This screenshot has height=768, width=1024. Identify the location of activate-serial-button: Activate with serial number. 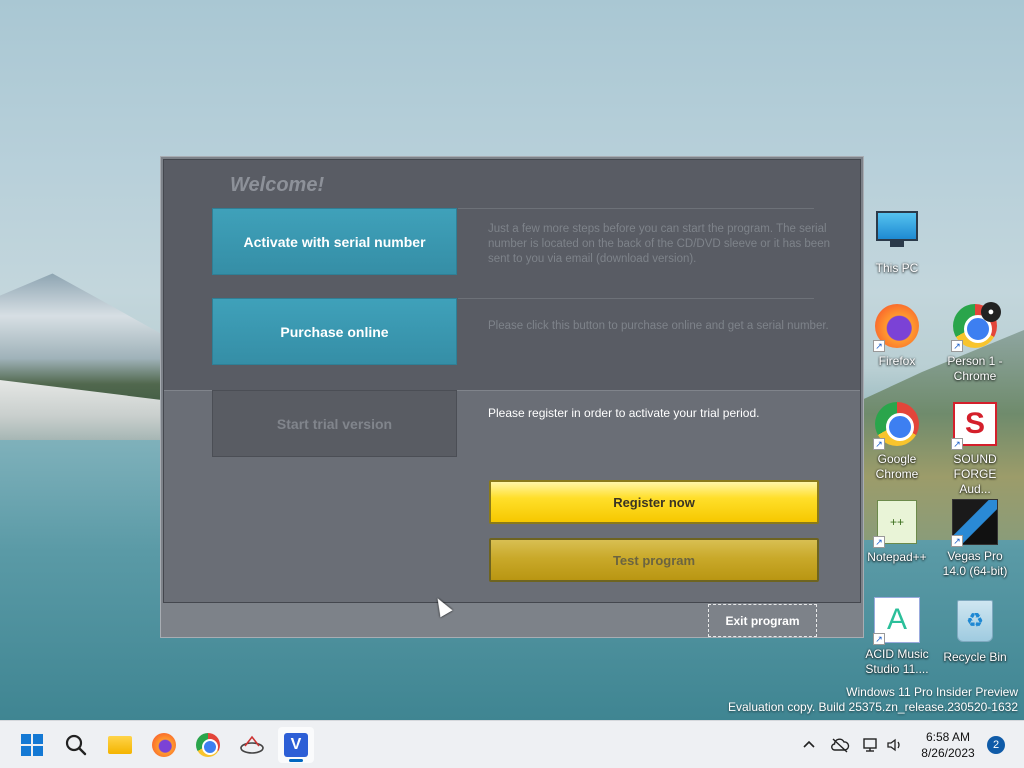
(334, 241).